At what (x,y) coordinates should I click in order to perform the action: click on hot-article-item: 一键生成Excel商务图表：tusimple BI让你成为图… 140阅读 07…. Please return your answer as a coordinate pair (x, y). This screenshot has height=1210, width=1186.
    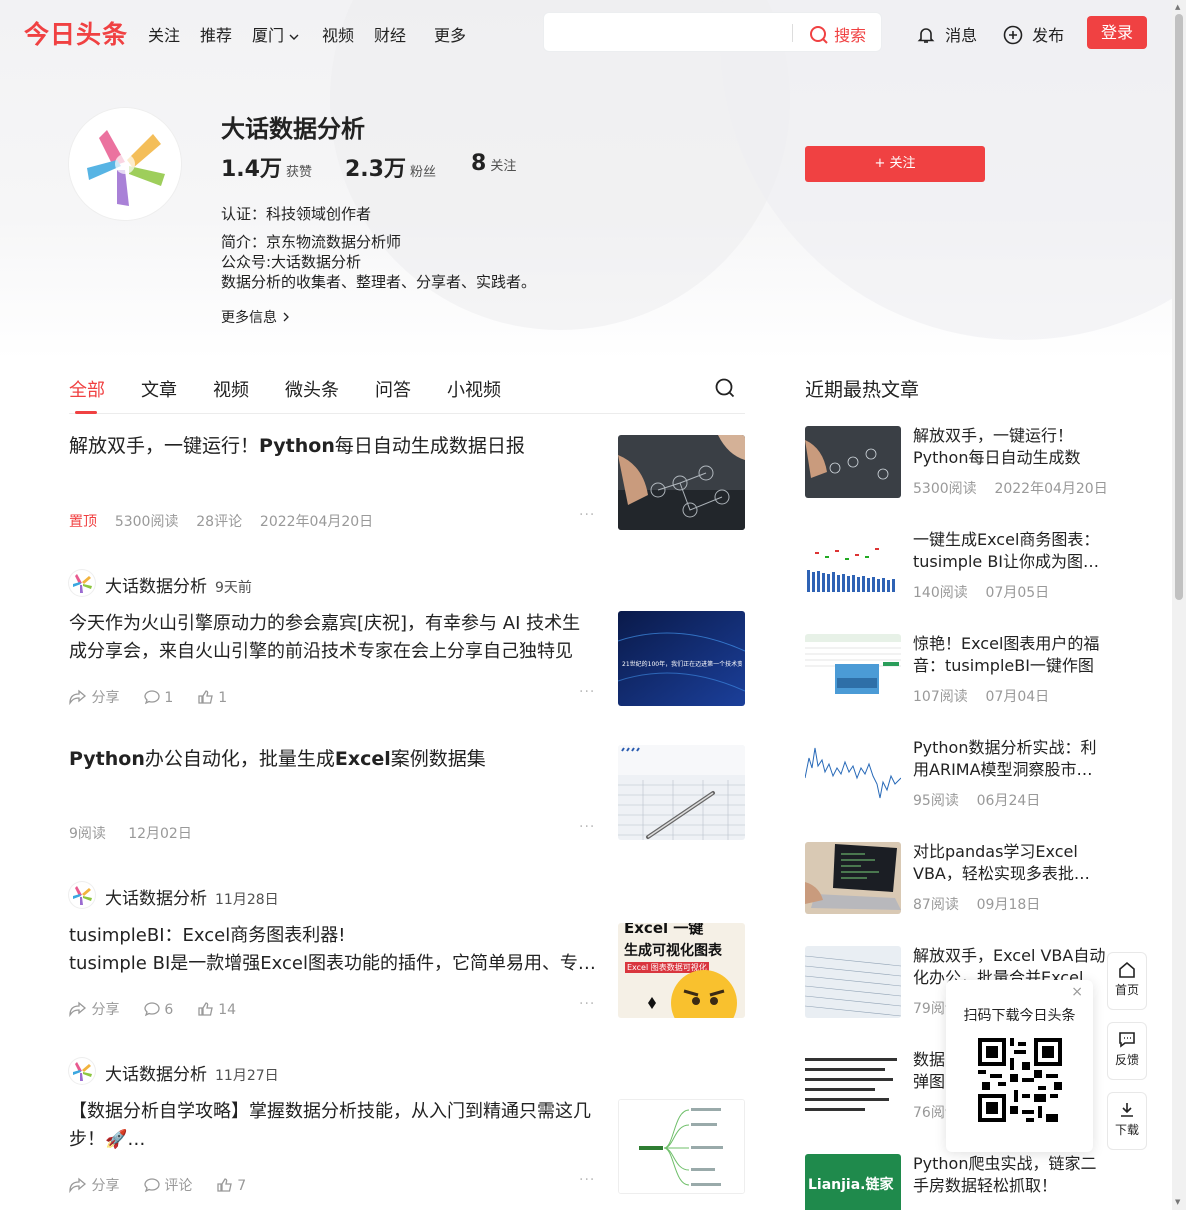
    Looking at the image, I should click on (957, 567).